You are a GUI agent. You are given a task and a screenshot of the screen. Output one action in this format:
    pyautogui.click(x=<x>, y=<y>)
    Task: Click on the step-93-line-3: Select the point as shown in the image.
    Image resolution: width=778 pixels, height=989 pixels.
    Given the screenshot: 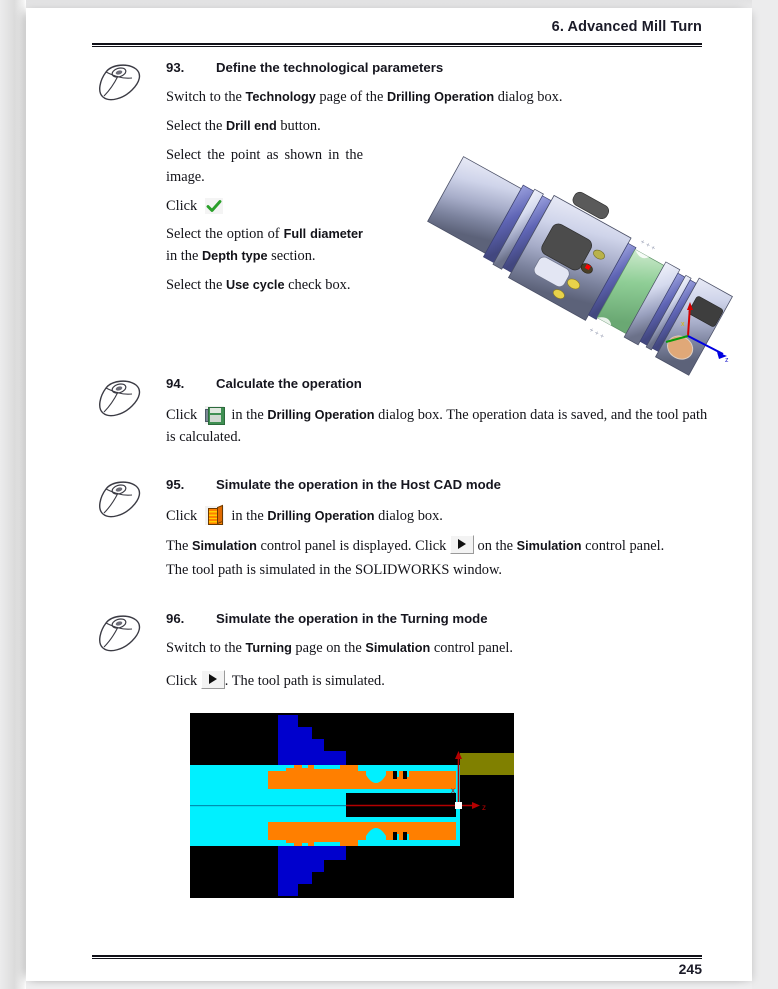 What is the action you would take?
    pyautogui.click(x=264, y=165)
    